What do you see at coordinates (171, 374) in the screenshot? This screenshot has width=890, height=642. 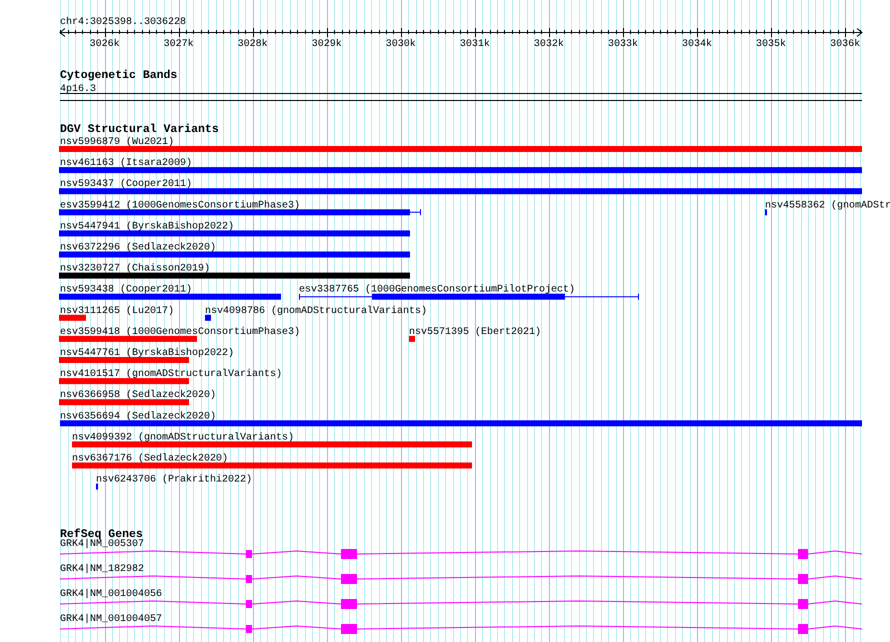 I see `feature-label: nsv4101517 (gnomADStructuralVariants)` at bounding box center [171, 374].